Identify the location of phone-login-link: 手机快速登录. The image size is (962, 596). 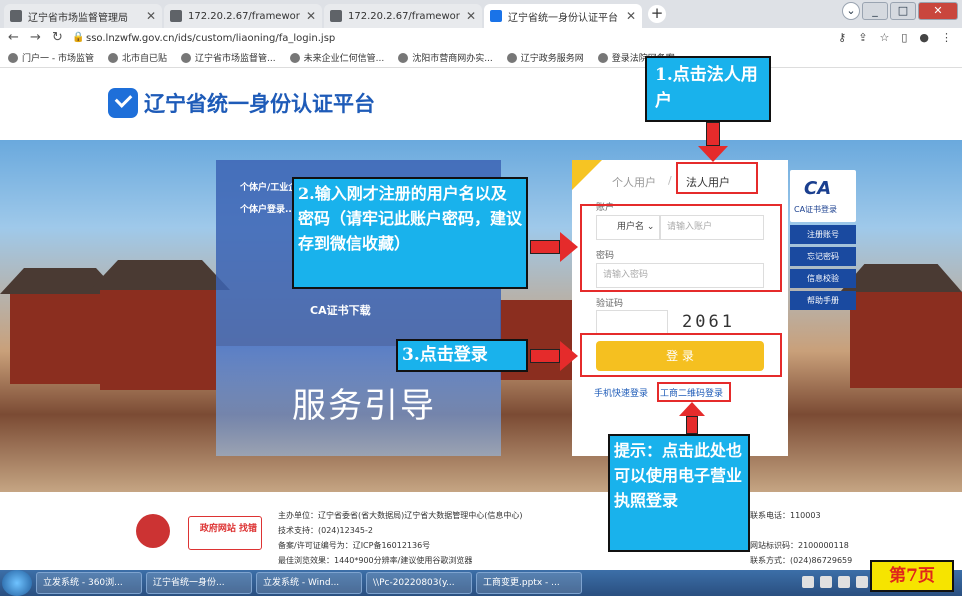
(621, 392).